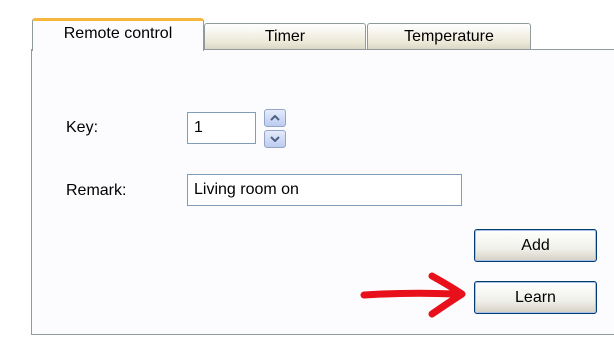 Image resolution: width=614 pixels, height=341 pixels. I want to click on key-decrement-button, so click(275, 139).